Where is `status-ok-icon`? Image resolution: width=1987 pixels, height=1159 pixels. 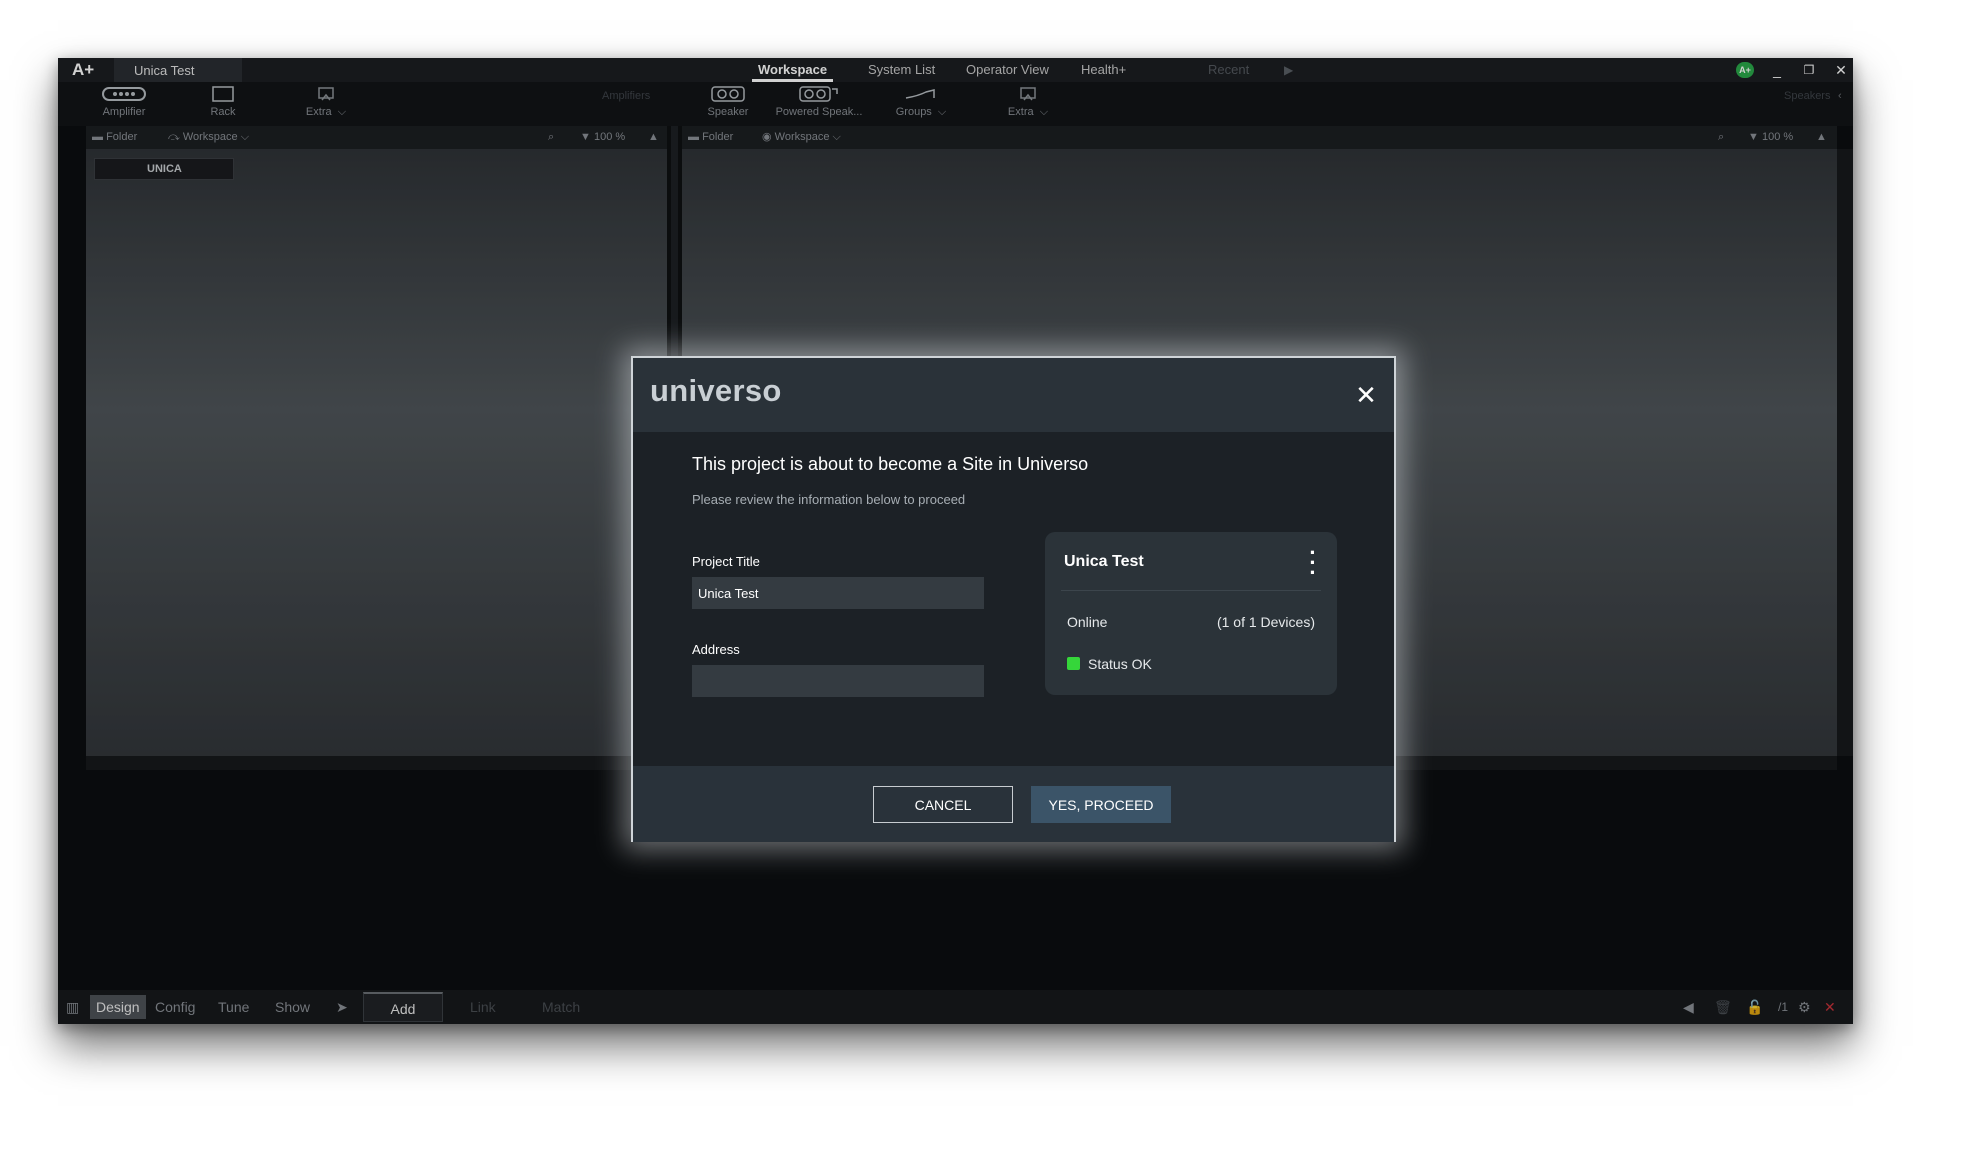
status-ok-icon is located at coordinates (1073, 663).